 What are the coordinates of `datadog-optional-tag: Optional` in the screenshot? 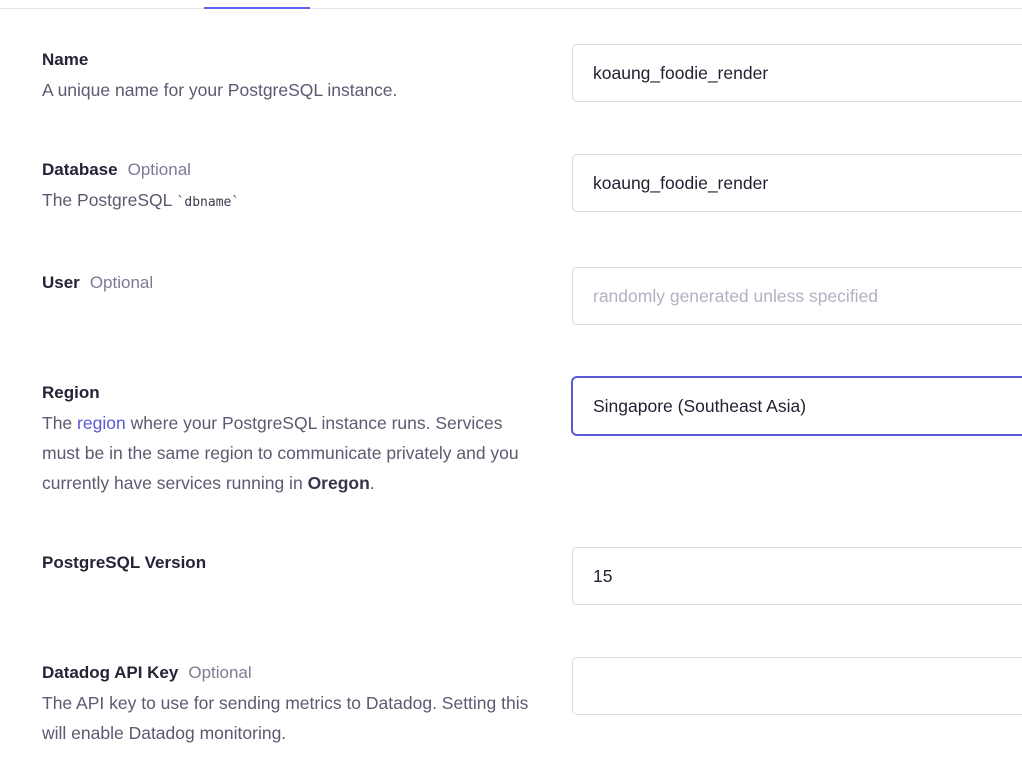 It's located at (220, 672).